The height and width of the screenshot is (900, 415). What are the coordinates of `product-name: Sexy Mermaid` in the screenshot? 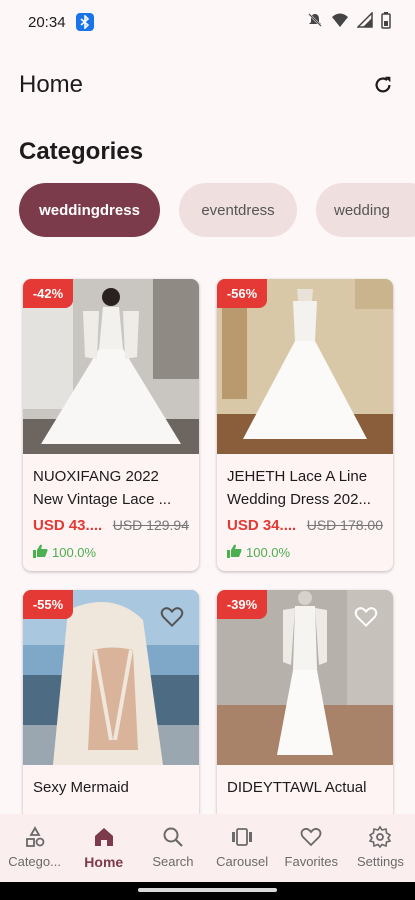 It's located at (81, 787).